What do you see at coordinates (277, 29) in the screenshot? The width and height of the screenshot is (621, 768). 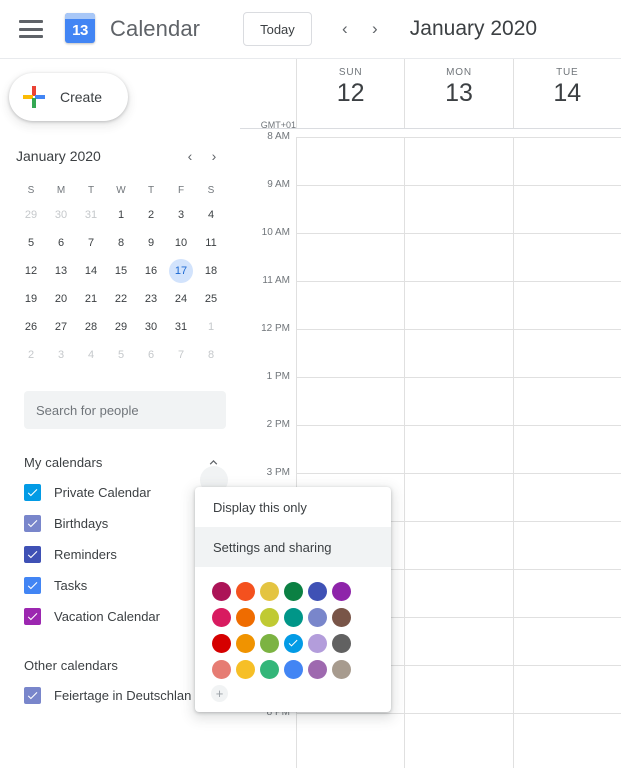 I see `today-button: Today` at bounding box center [277, 29].